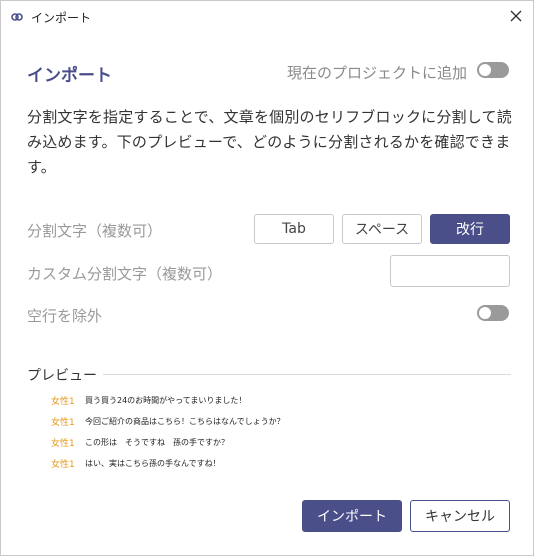 This screenshot has height=556, width=534. Describe the element at coordinates (61, 18) in the screenshot. I see `window-title: インポート` at that location.